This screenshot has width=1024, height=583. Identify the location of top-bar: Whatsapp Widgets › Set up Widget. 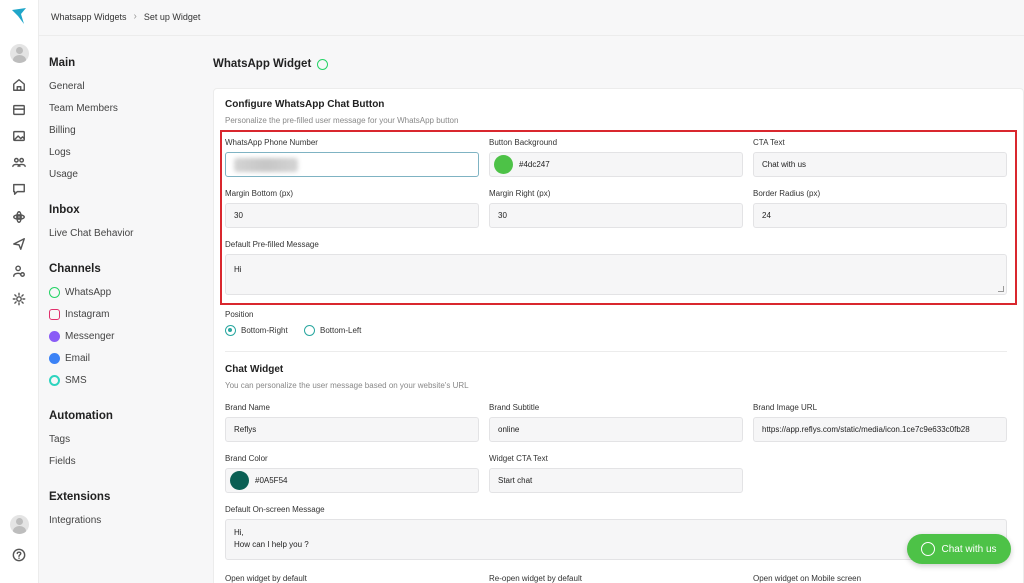
(531, 18).